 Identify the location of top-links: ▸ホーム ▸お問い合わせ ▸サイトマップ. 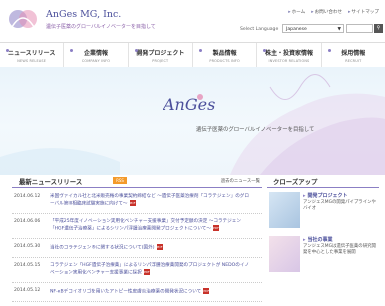
(333, 12).